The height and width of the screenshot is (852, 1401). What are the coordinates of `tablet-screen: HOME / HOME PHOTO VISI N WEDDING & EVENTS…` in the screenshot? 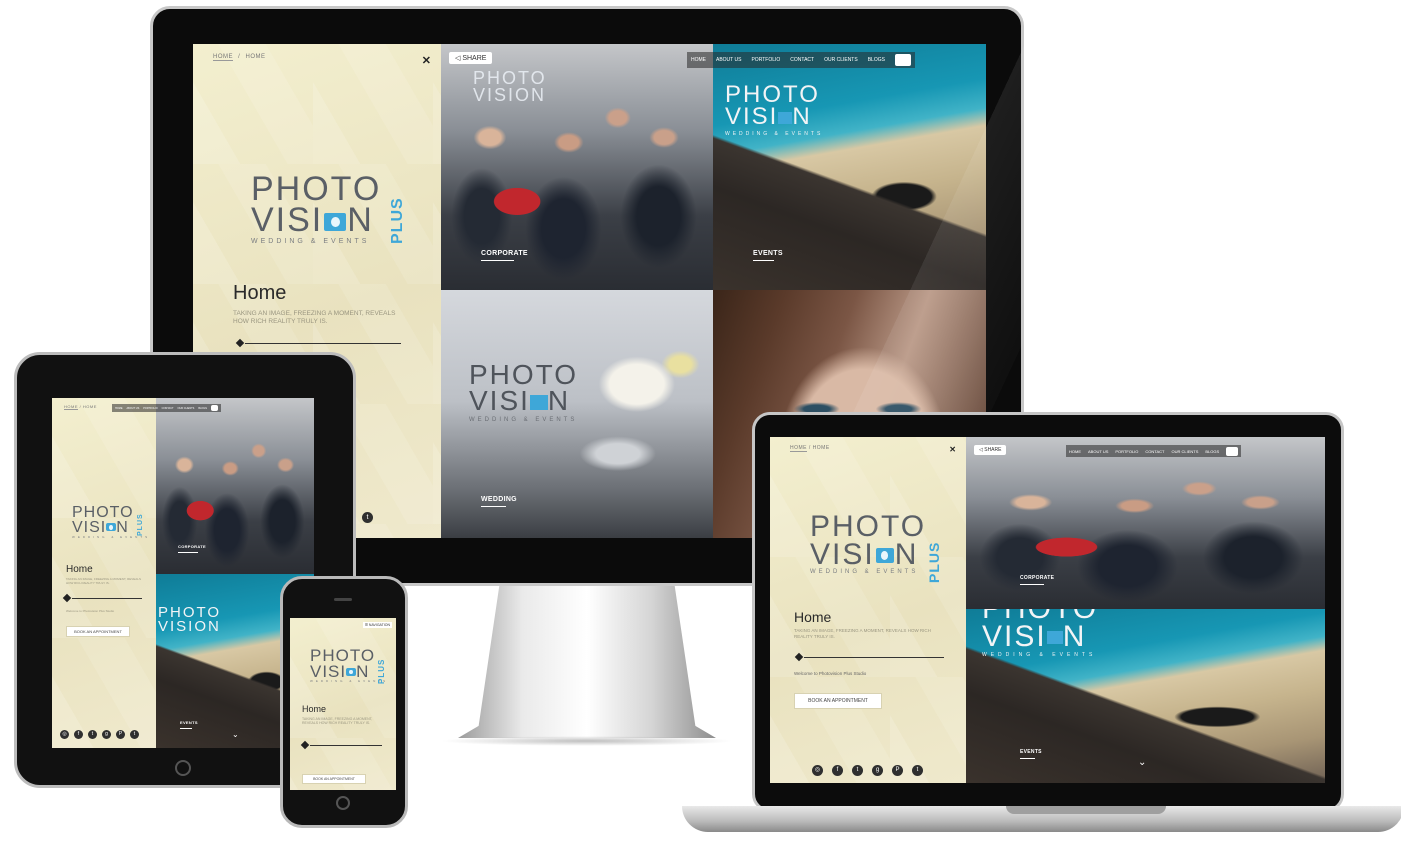 It's located at (183, 573).